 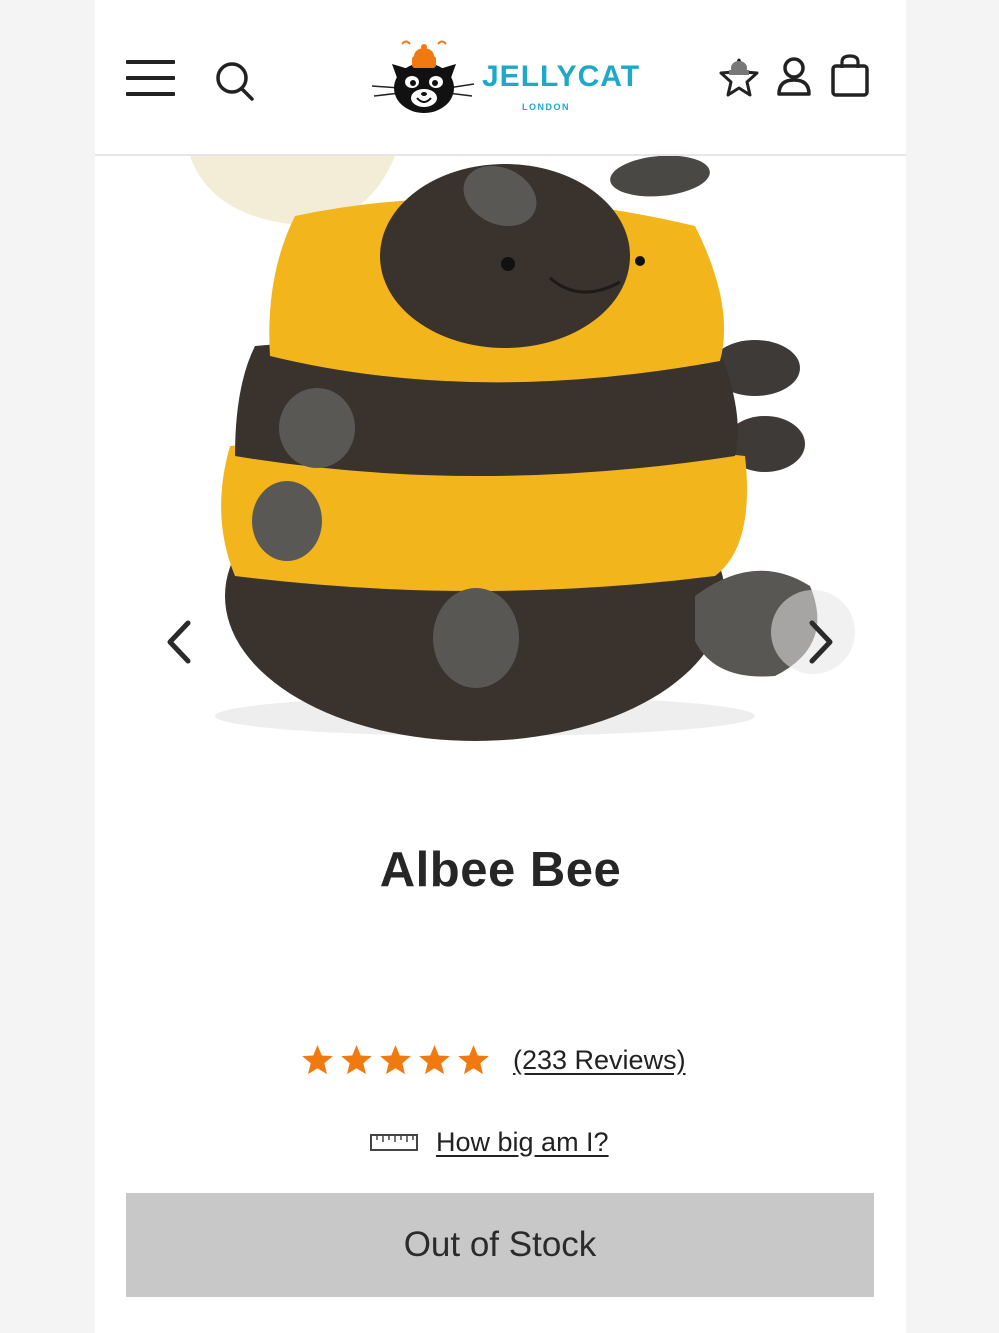 What do you see at coordinates (599, 1060) in the screenshot?
I see `reviews-link: (233 Reviews)` at bounding box center [599, 1060].